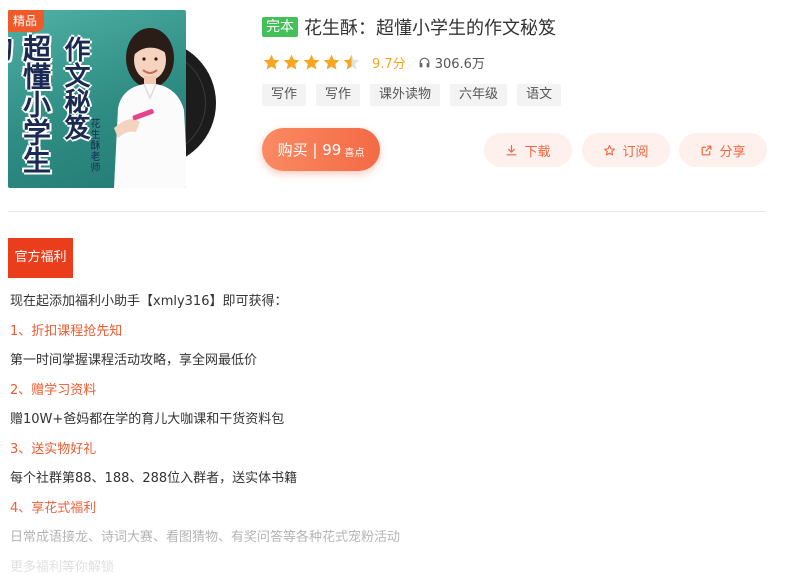 The image size is (800, 575). I want to click on rating-row: 9.7分 306.6万, so click(373, 62).